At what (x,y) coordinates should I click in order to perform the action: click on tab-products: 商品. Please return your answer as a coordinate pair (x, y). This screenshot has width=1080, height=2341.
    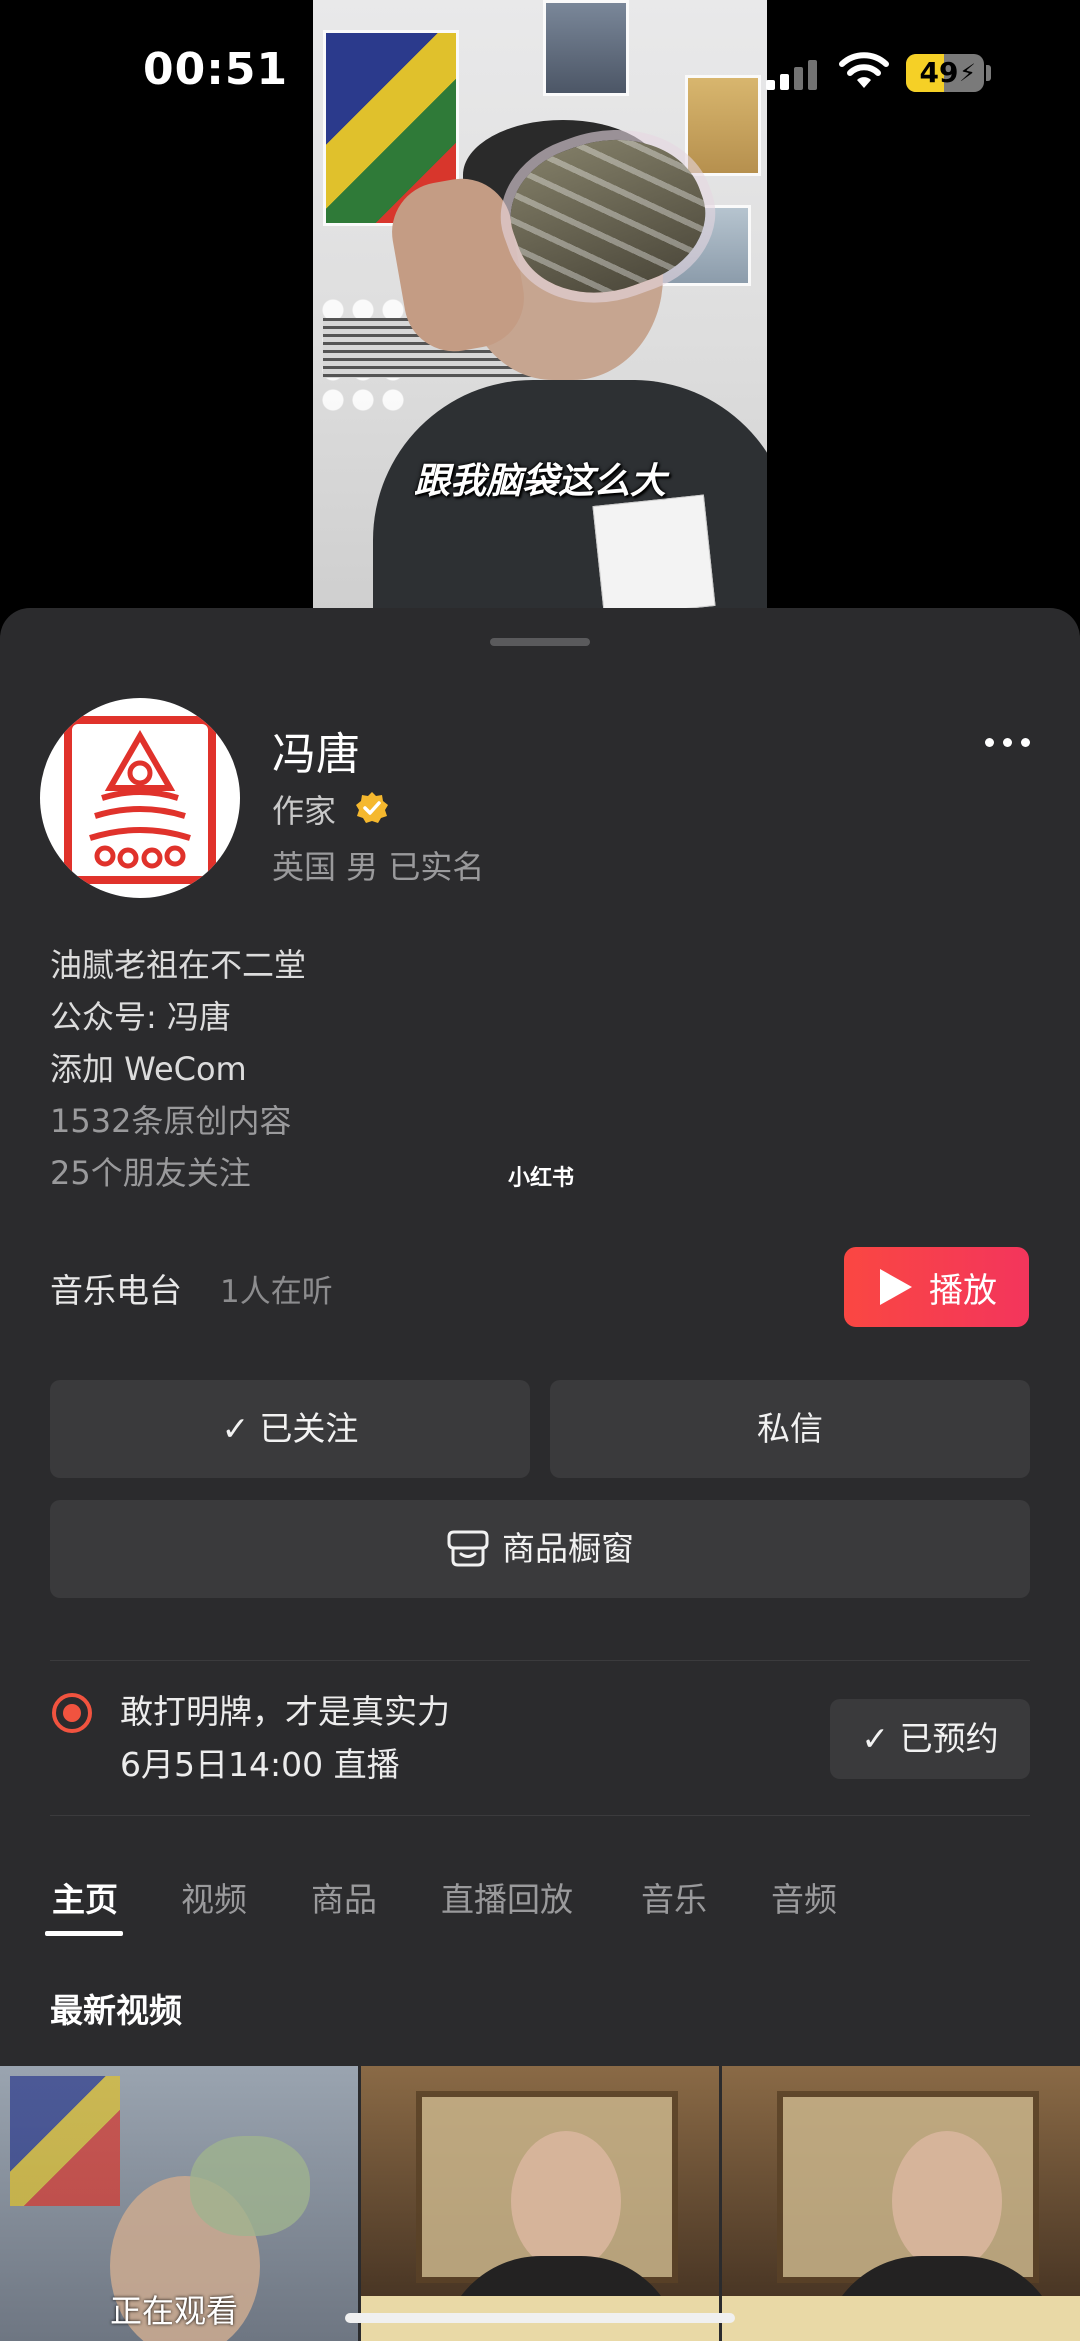
    Looking at the image, I should click on (344, 1897).